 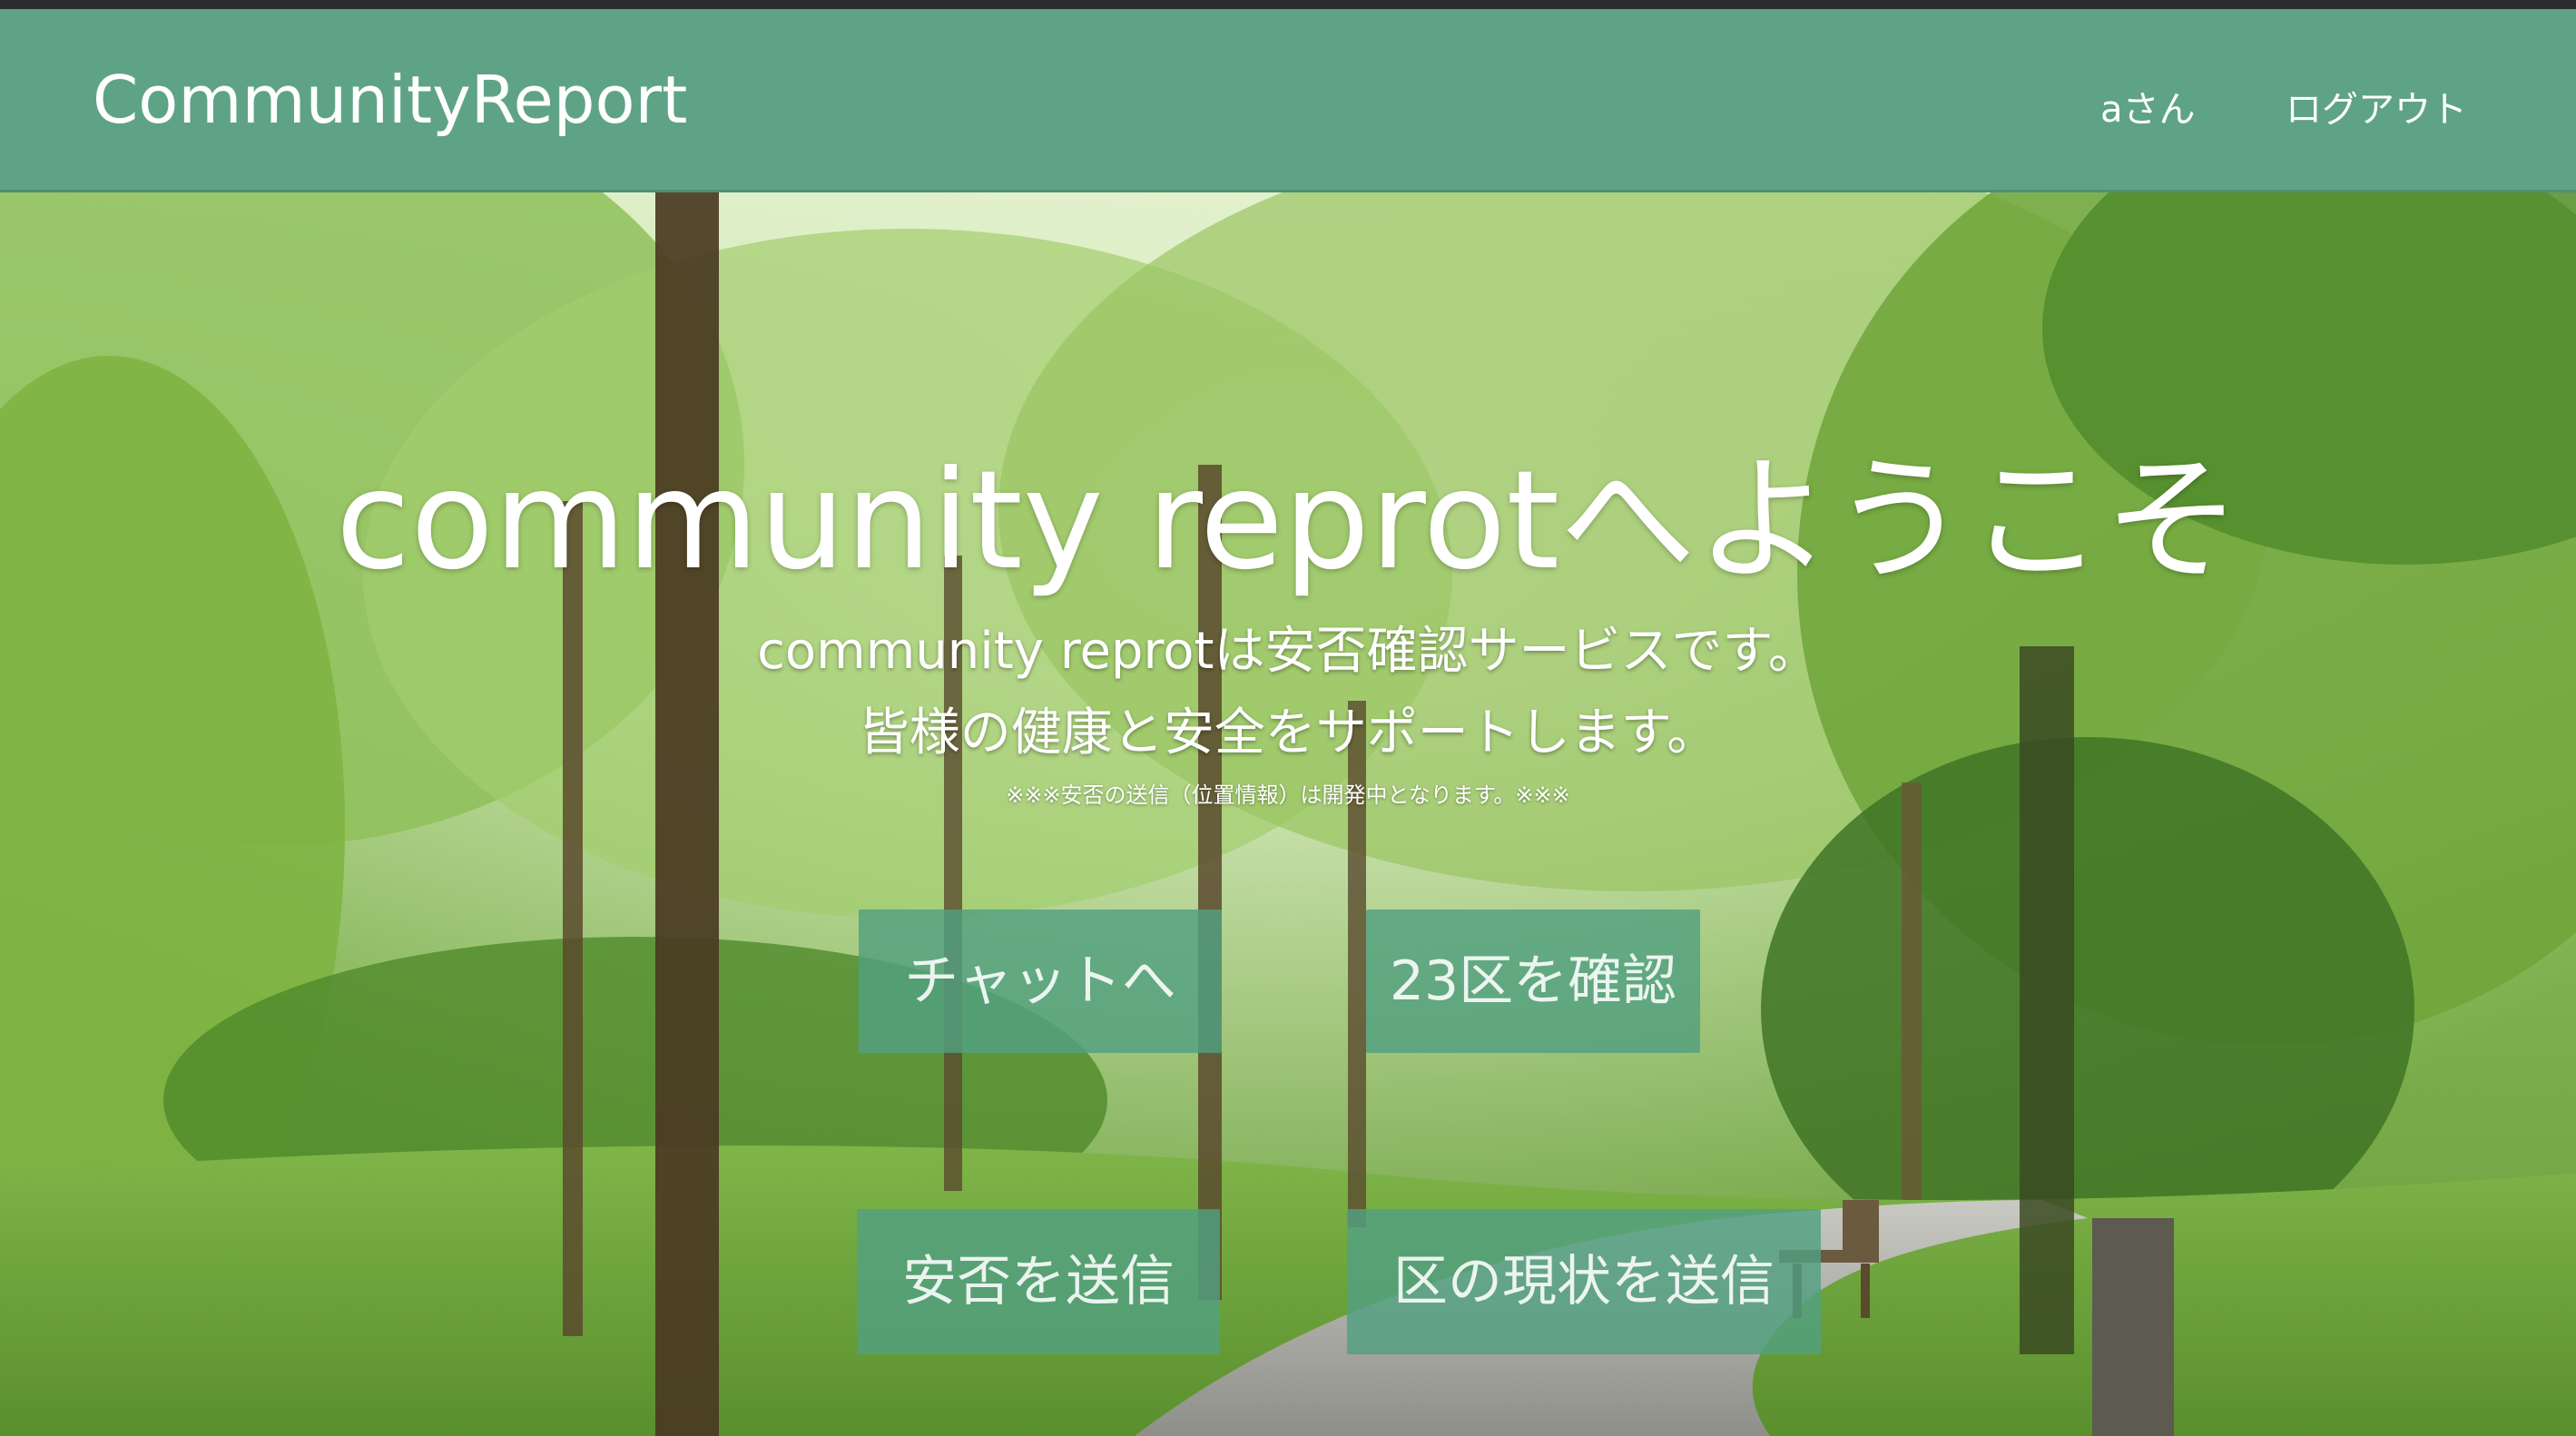 I want to click on hero-subtitle-line1: community reprotは安否確認サービスです。, so click(x=1288, y=651).